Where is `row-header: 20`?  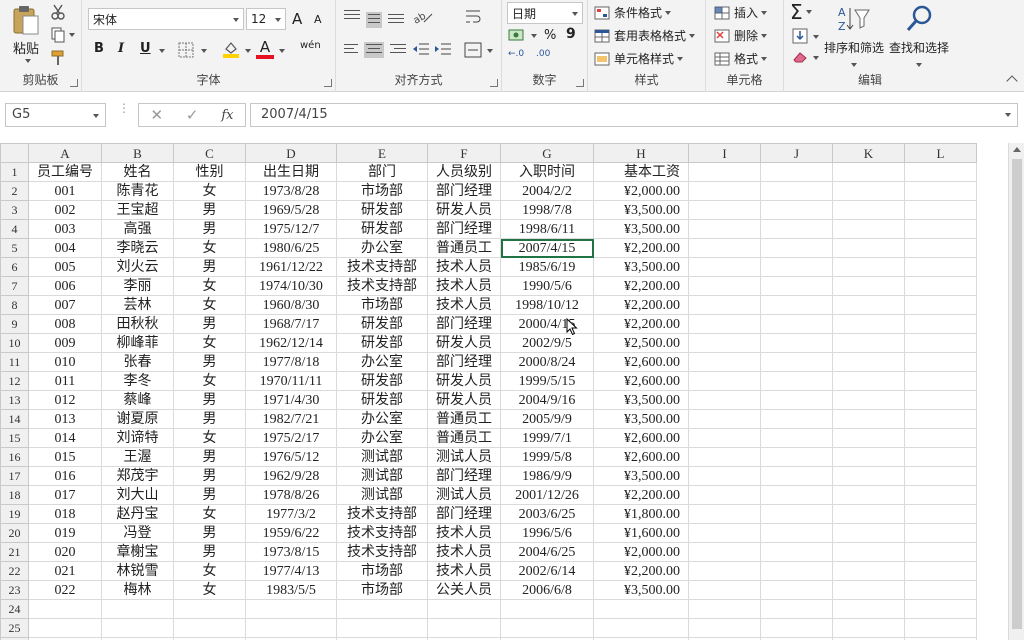 row-header: 20 is located at coordinates (14, 533).